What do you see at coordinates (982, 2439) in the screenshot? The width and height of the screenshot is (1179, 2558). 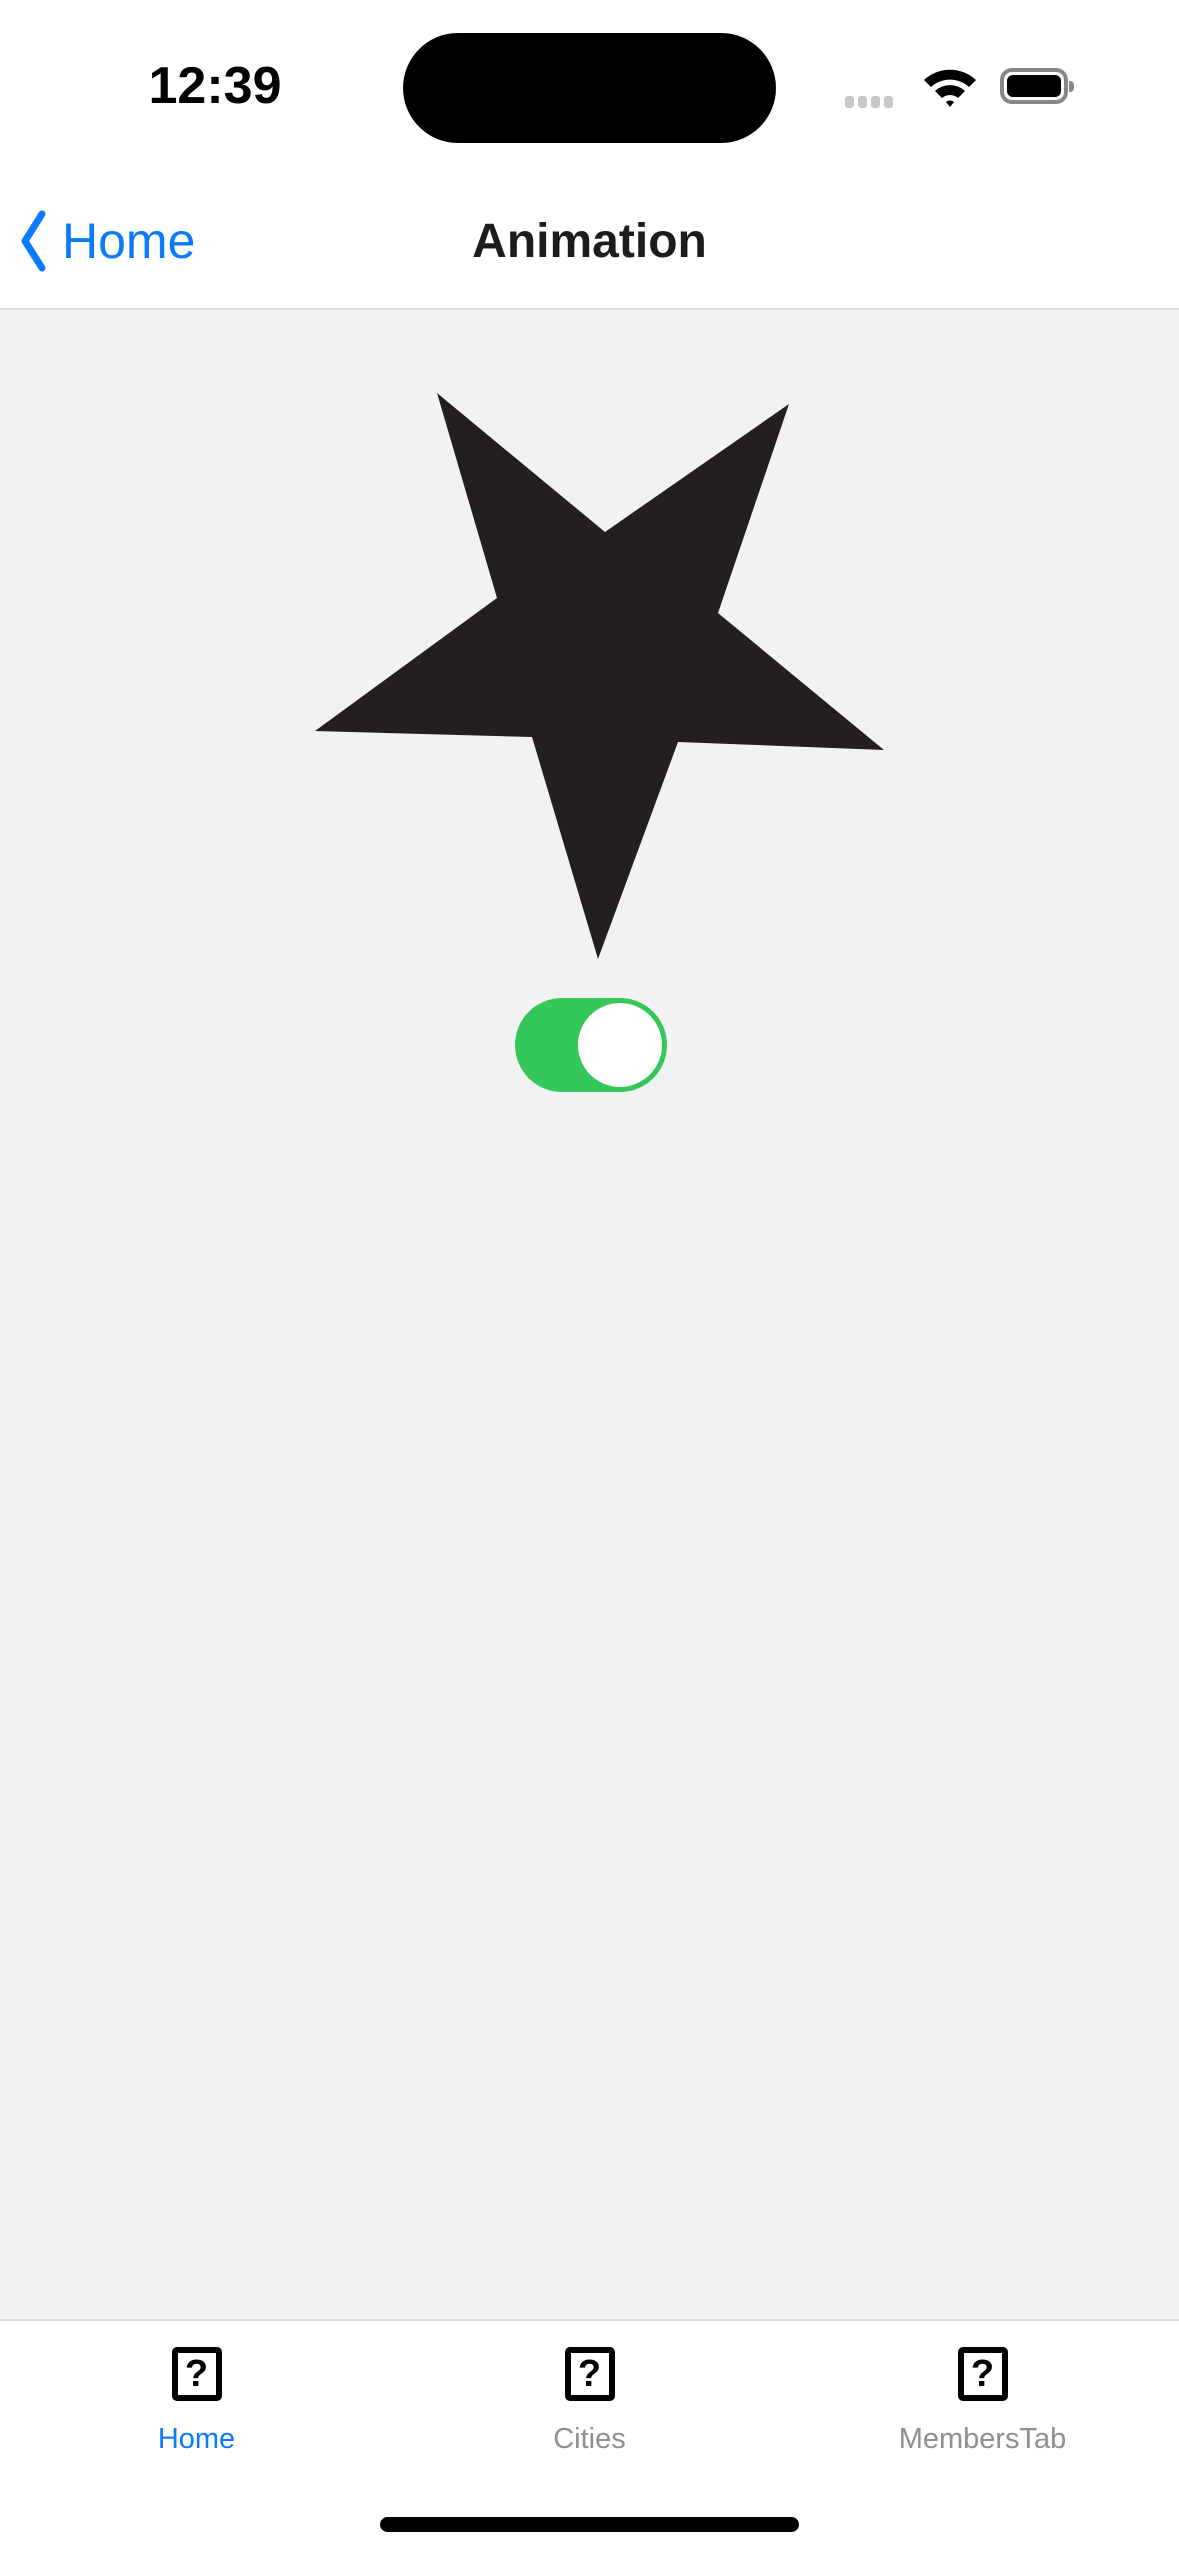 I see `tab-label: MembersTab` at bounding box center [982, 2439].